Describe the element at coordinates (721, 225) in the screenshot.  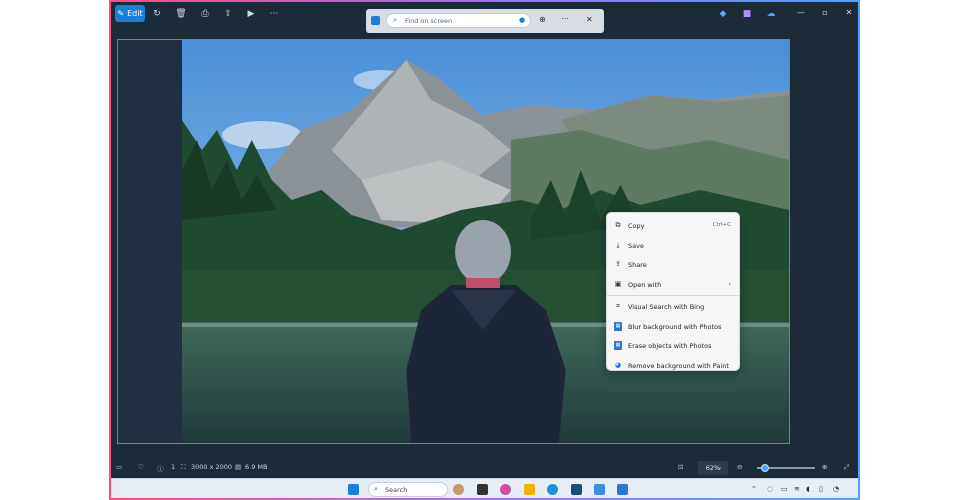
I see `menu-item-shortcut: Ctrl+C` at that location.